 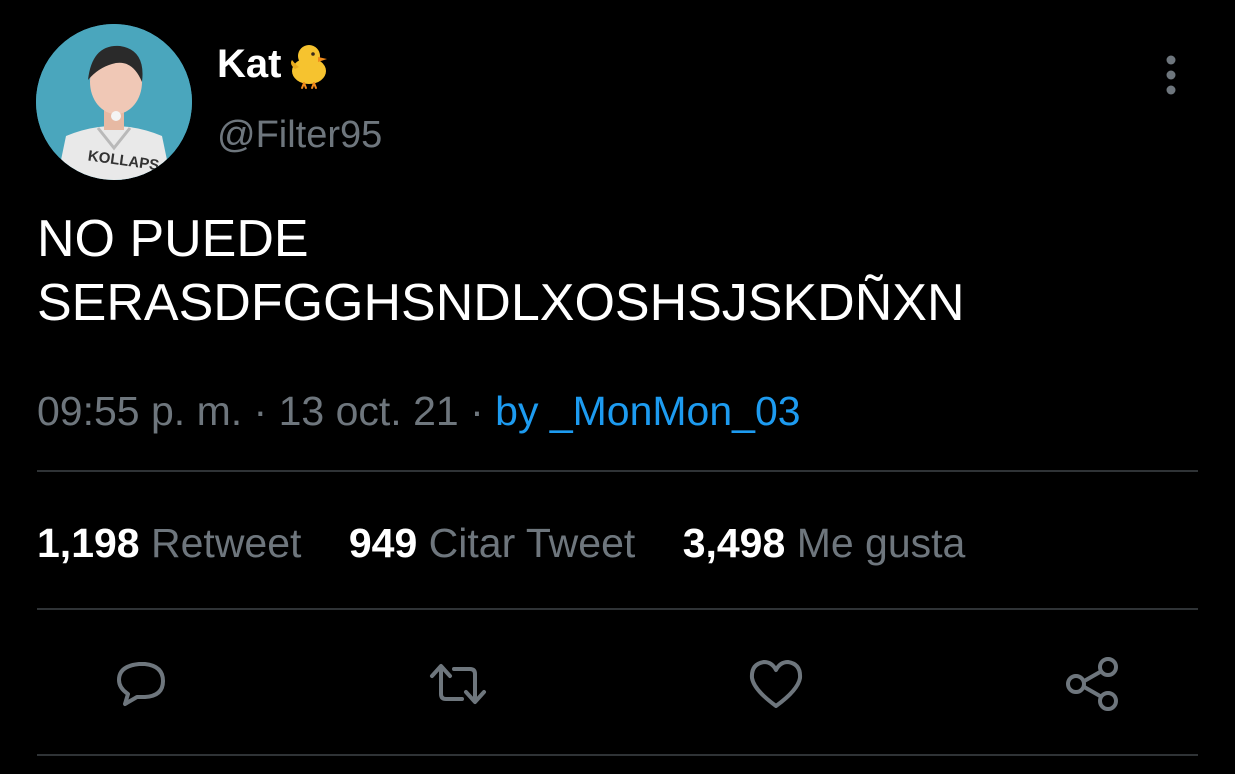 I want to click on quote-stat: 949 Citar Tweet, so click(x=498, y=543).